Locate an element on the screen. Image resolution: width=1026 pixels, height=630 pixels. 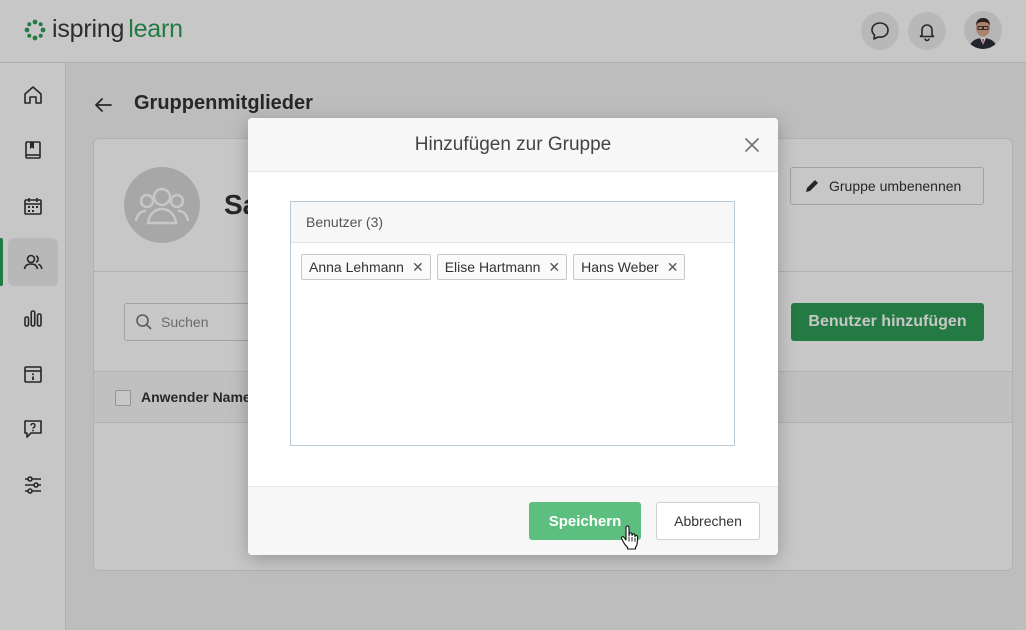
user-chip-label: Hans Weber is located at coordinates (620, 267).